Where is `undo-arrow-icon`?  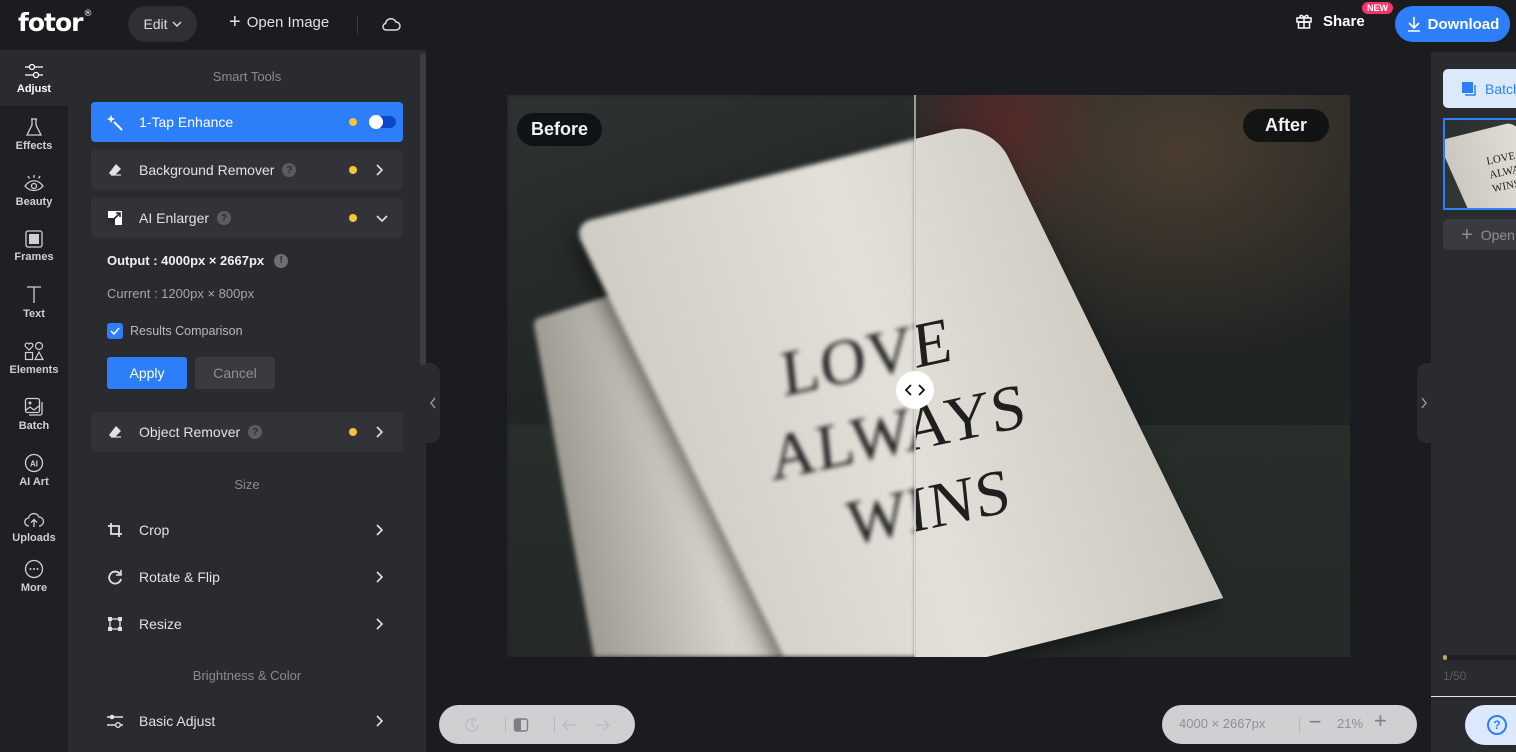 undo-arrow-icon is located at coordinates (570, 725).